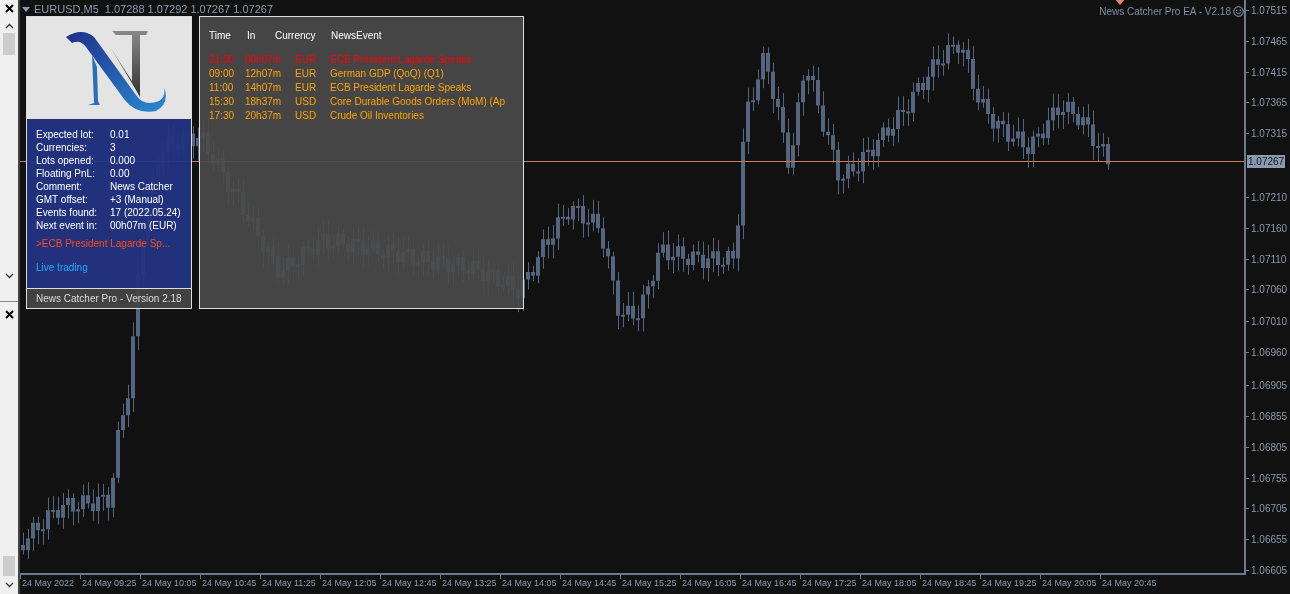 This screenshot has height=594, width=1290. I want to click on price-label: 1.07210, so click(1269, 197).